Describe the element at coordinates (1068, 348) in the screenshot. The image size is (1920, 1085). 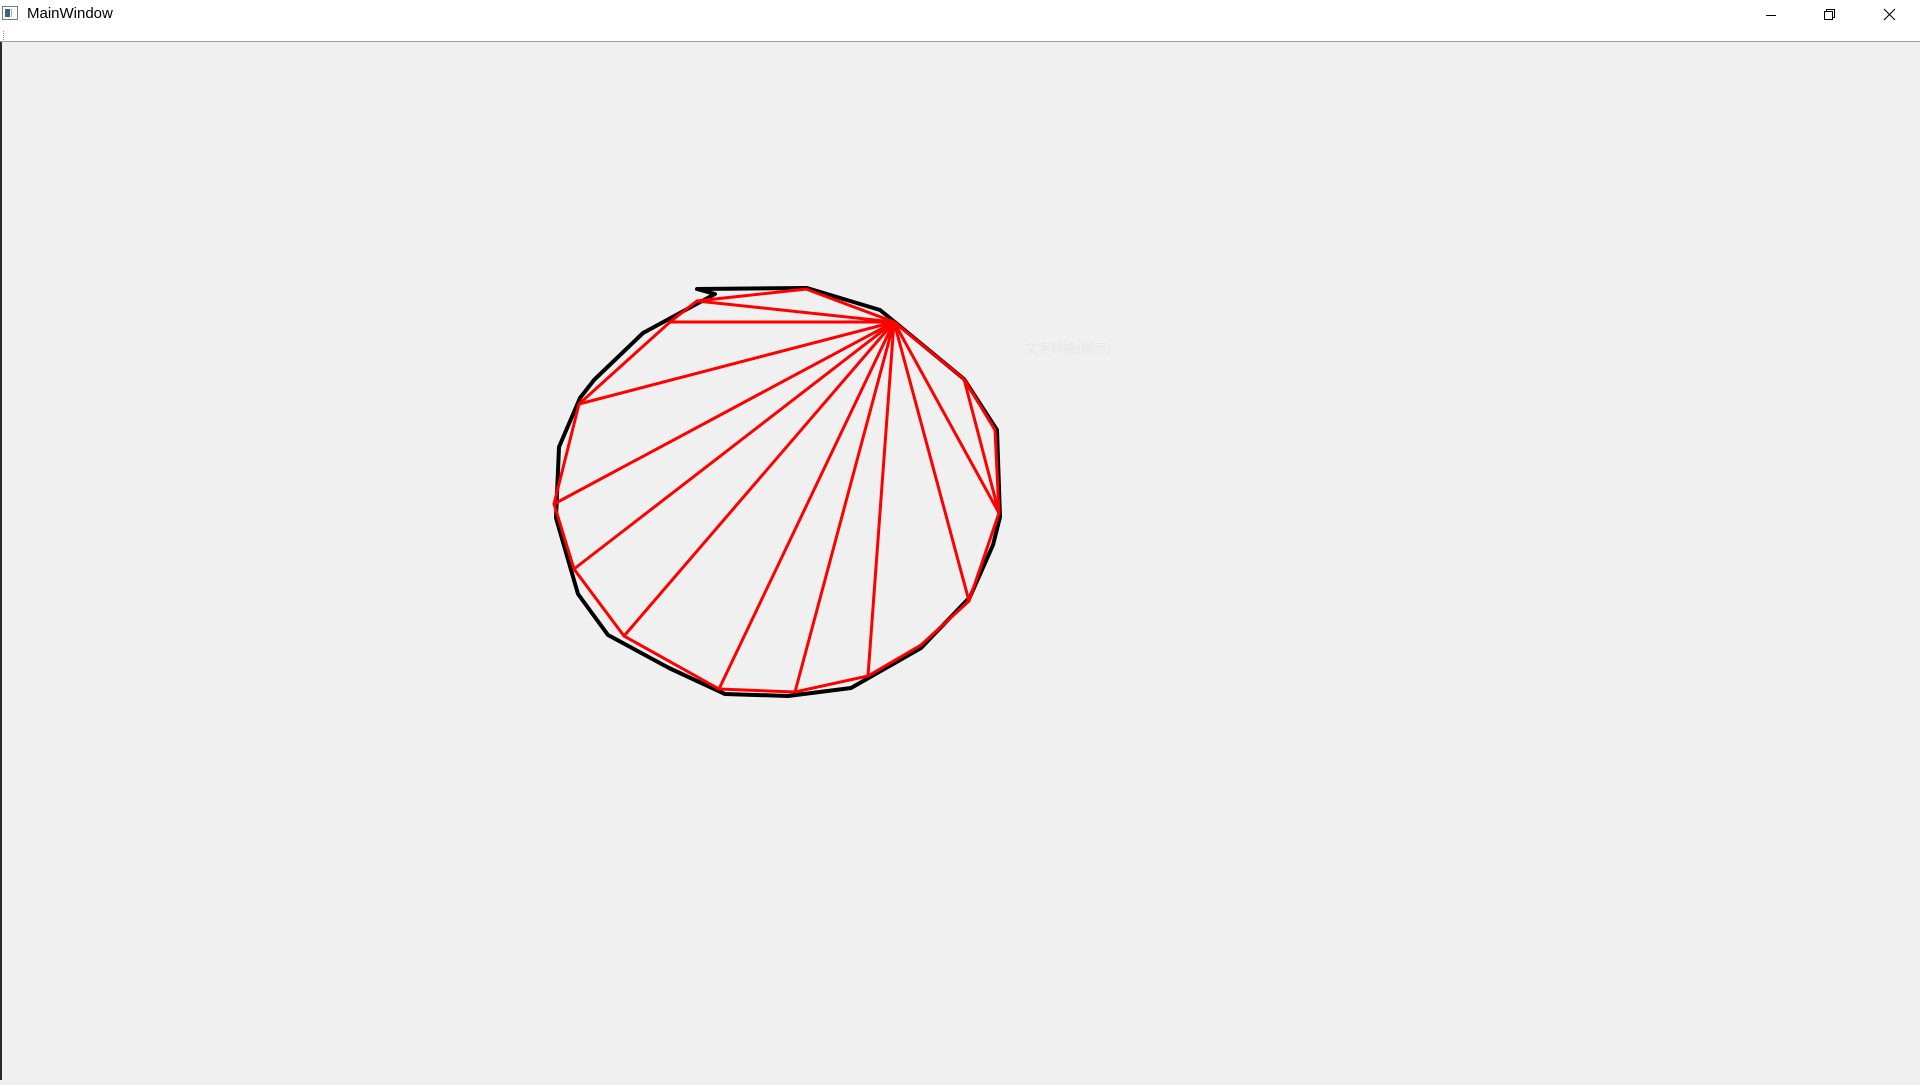
I see `faint-hint-label: 文字转换(提示)` at that location.